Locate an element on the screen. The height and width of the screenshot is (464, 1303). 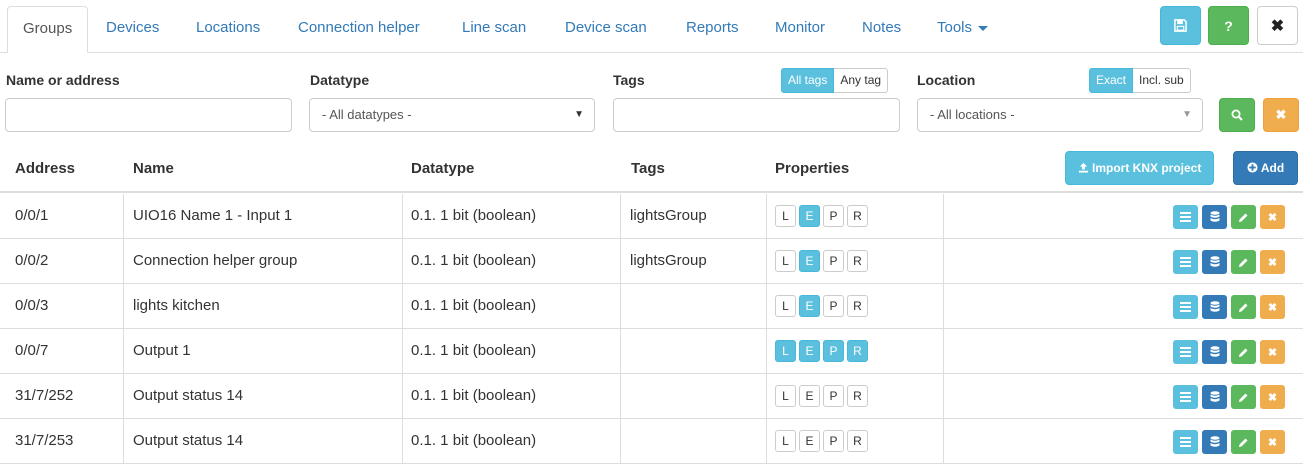
tab-groups: Groups is located at coordinates (48, 29).